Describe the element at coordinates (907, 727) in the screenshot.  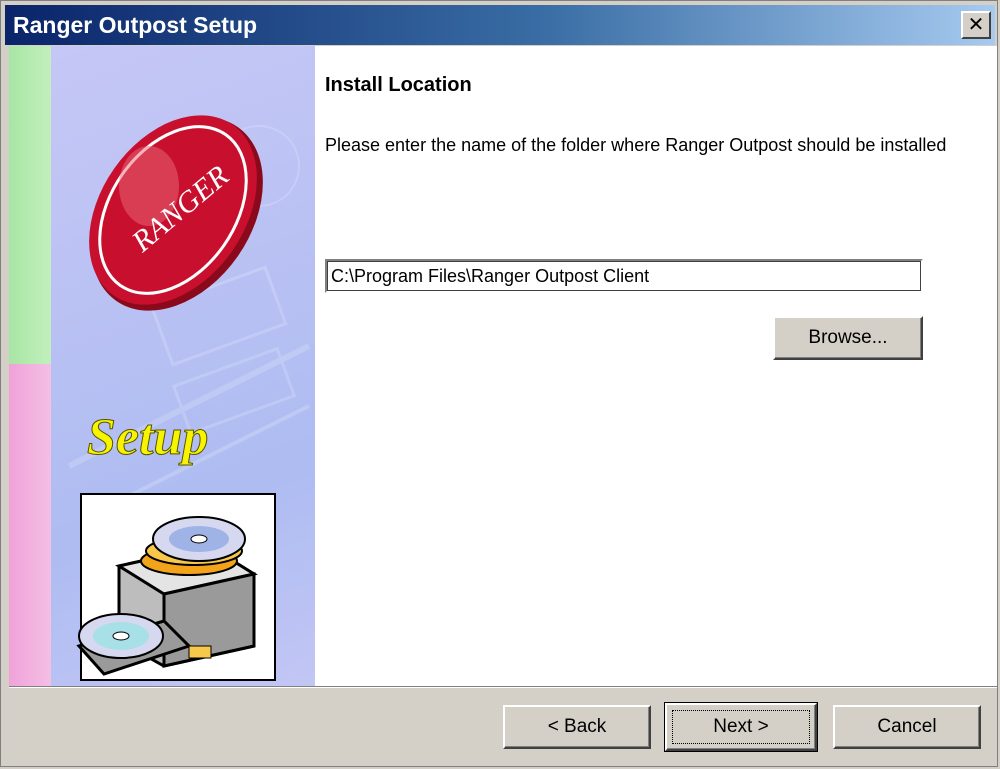
I see `cancel-button: Cancel` at that location.